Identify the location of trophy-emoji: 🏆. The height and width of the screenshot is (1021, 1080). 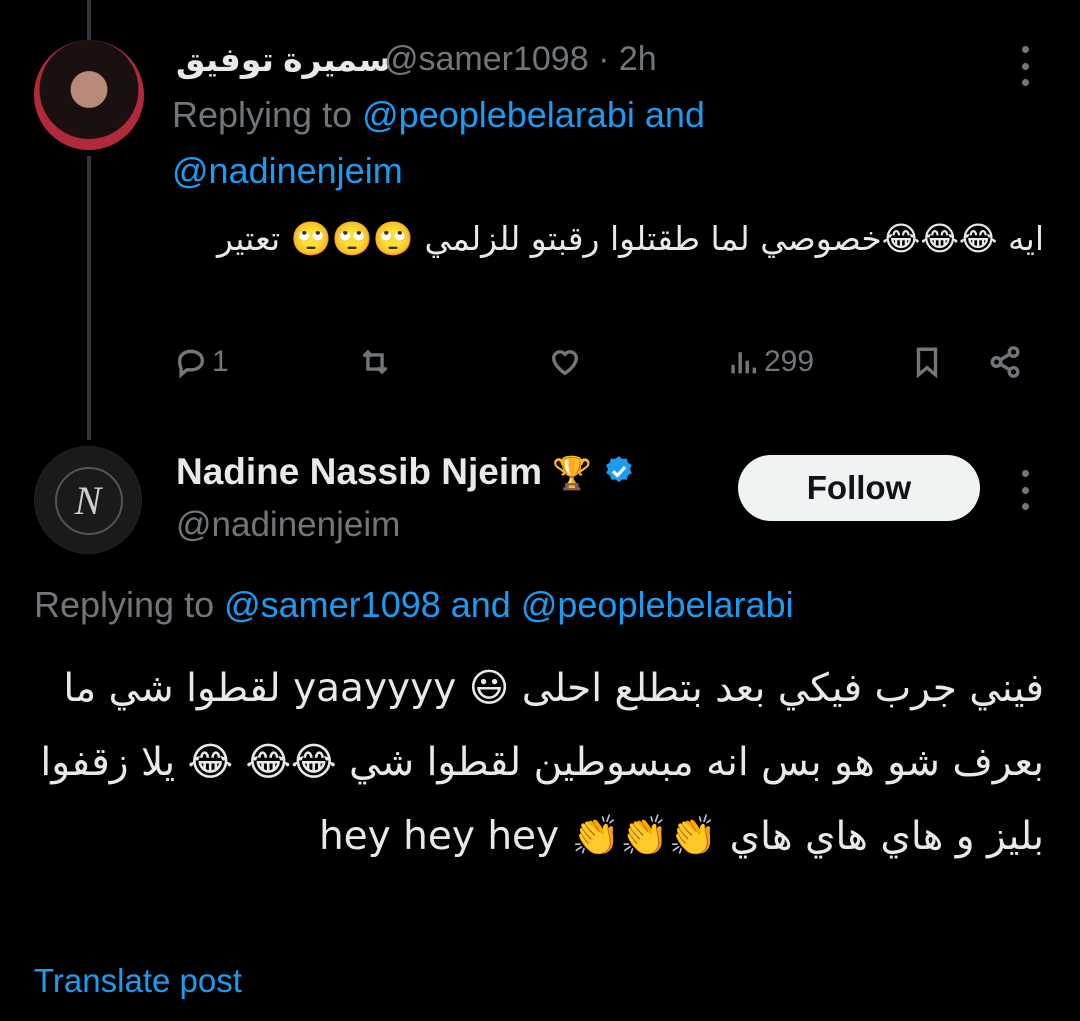
(572, 473).